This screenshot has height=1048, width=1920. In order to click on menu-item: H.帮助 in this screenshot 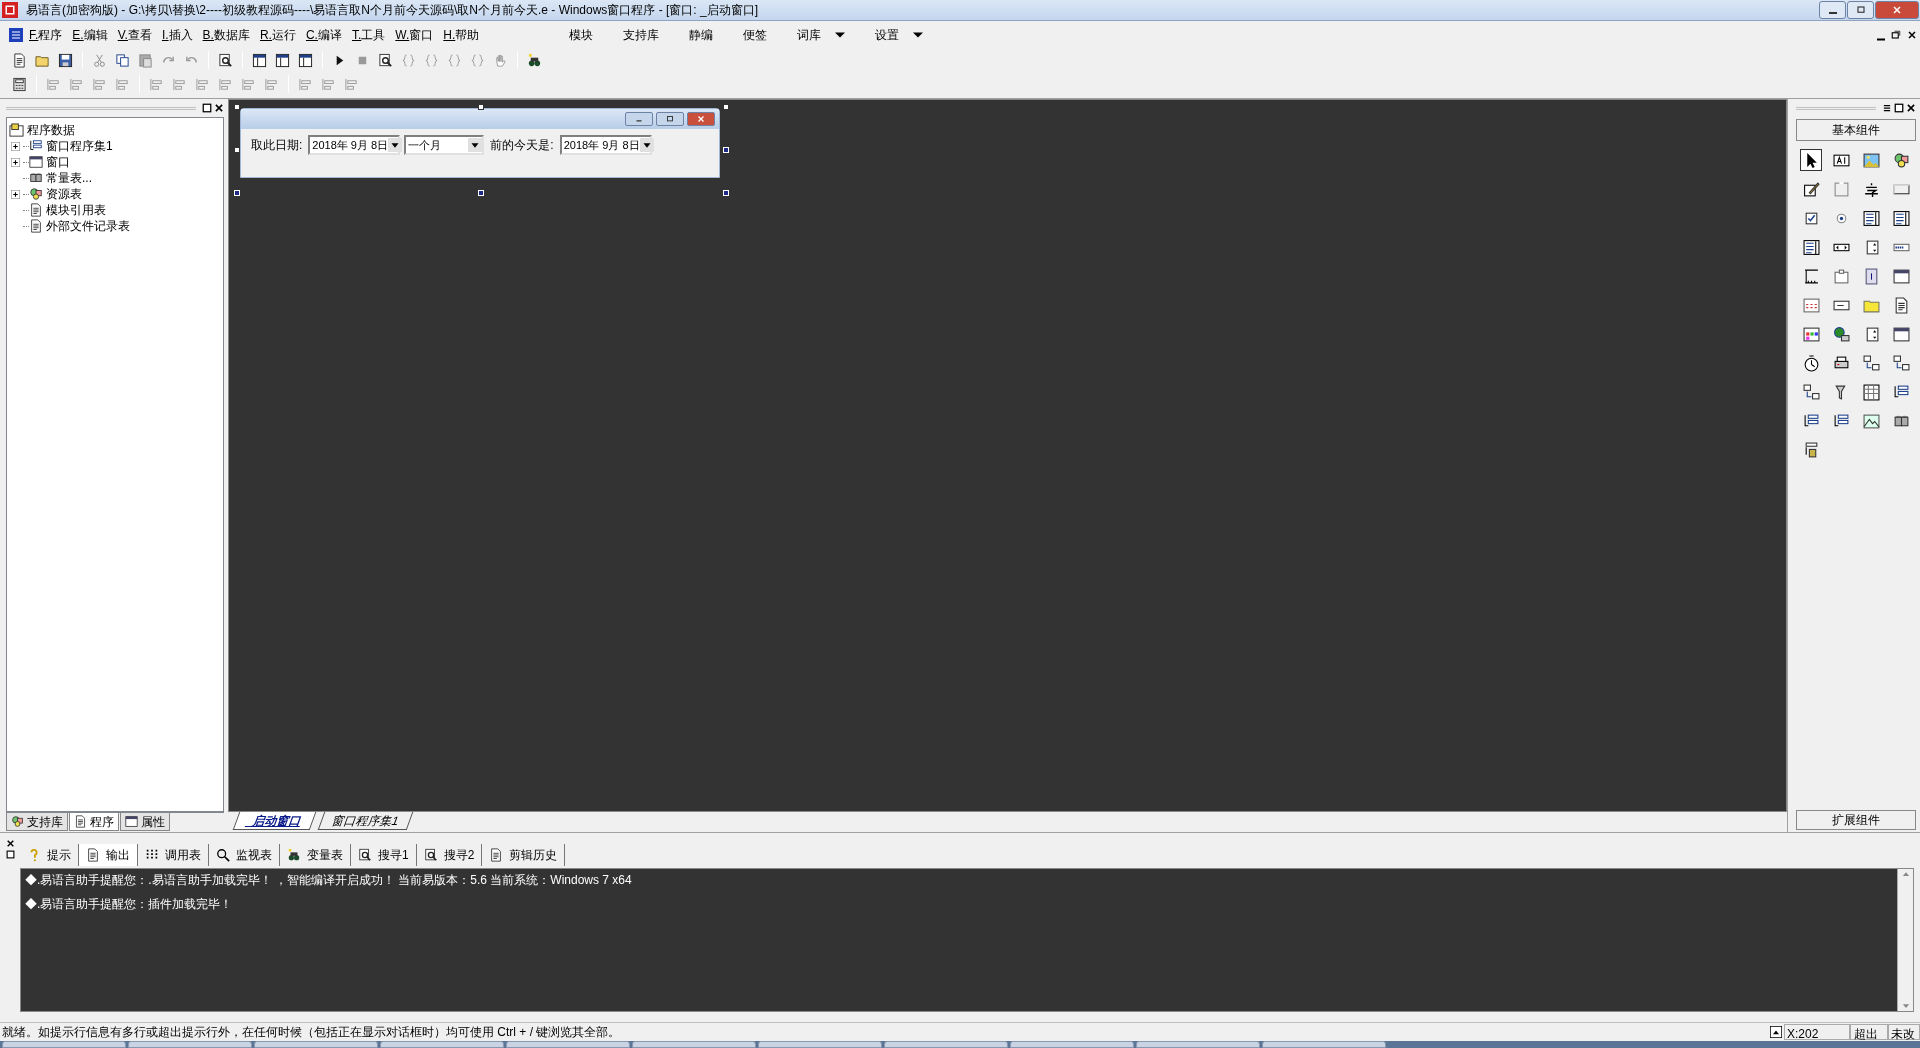, I will do `click(461, 35)`.